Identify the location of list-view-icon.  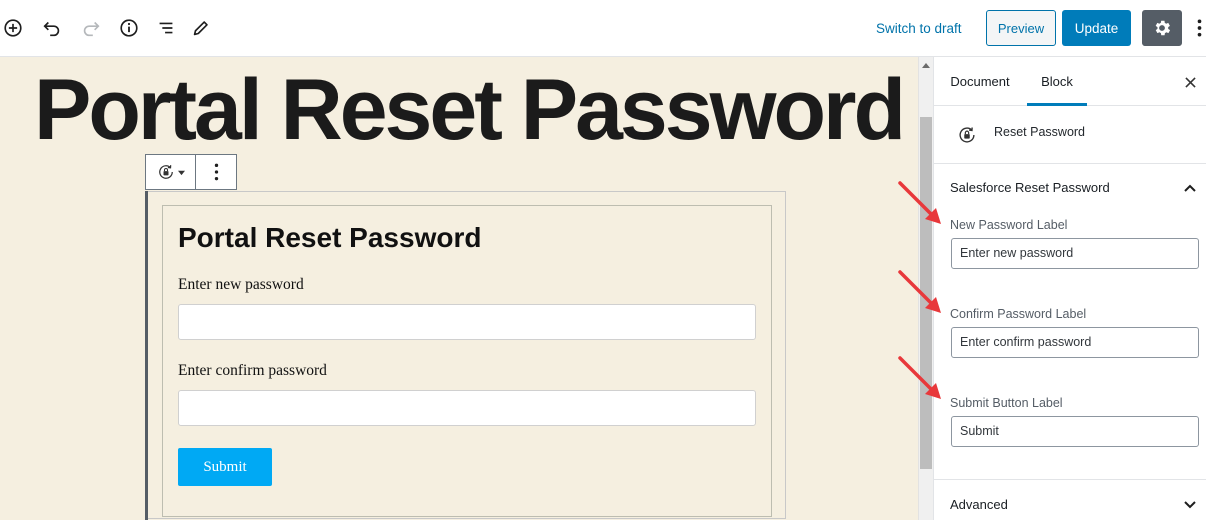
(166, 28).